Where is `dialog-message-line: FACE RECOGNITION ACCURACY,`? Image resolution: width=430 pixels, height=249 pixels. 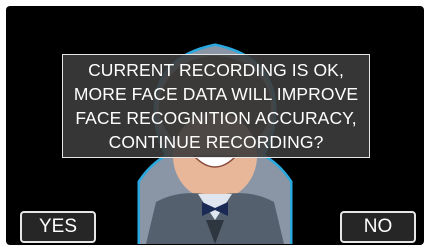 dialog-message-line: FACE RECOGNITION ACCURACY, is located at coordinates (216, 118).